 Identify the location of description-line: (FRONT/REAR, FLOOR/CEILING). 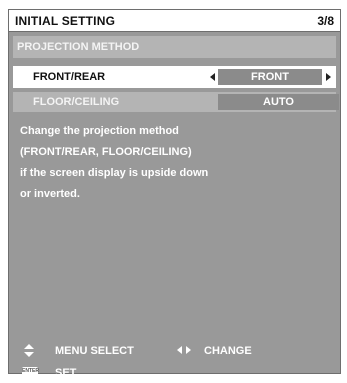
(106, 152).